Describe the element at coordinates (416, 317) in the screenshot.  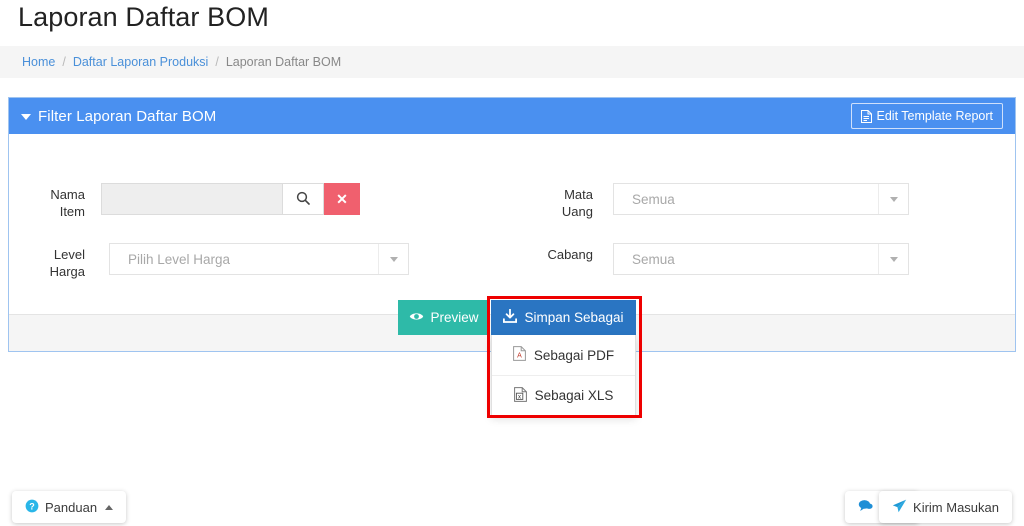
I see `eye-icon` at that location.